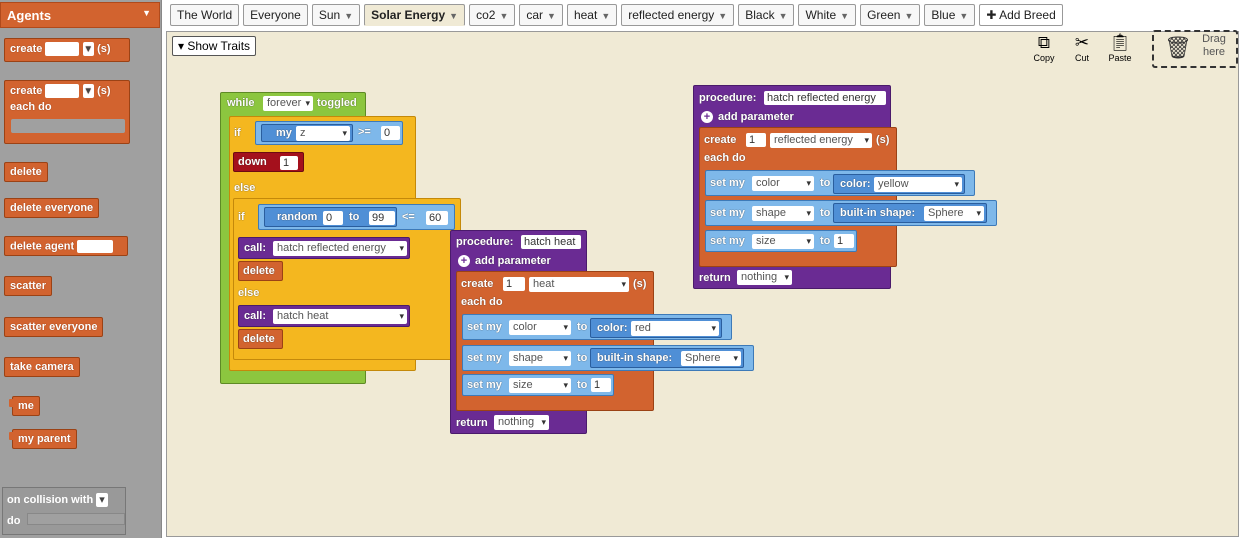 The width and height of the screenshot is (1241, 538). I want to click on trait-dropdown-5: shape ▾, so click(783, 213).